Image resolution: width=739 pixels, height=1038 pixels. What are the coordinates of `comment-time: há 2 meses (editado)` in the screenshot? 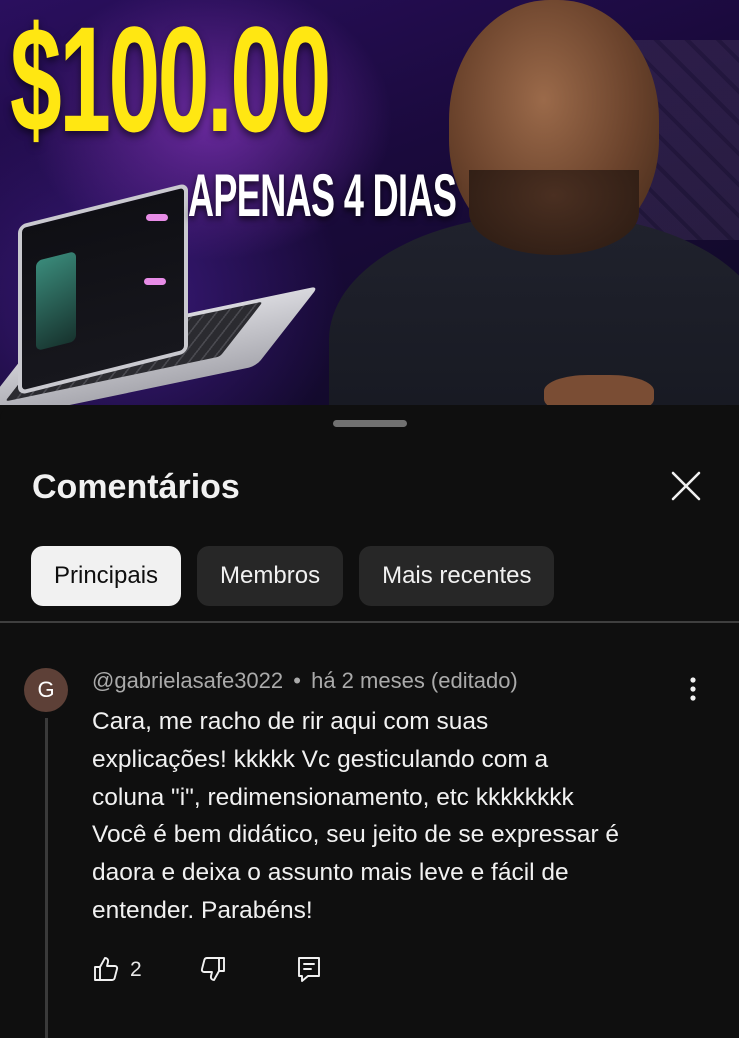 It's located at (414, 680).